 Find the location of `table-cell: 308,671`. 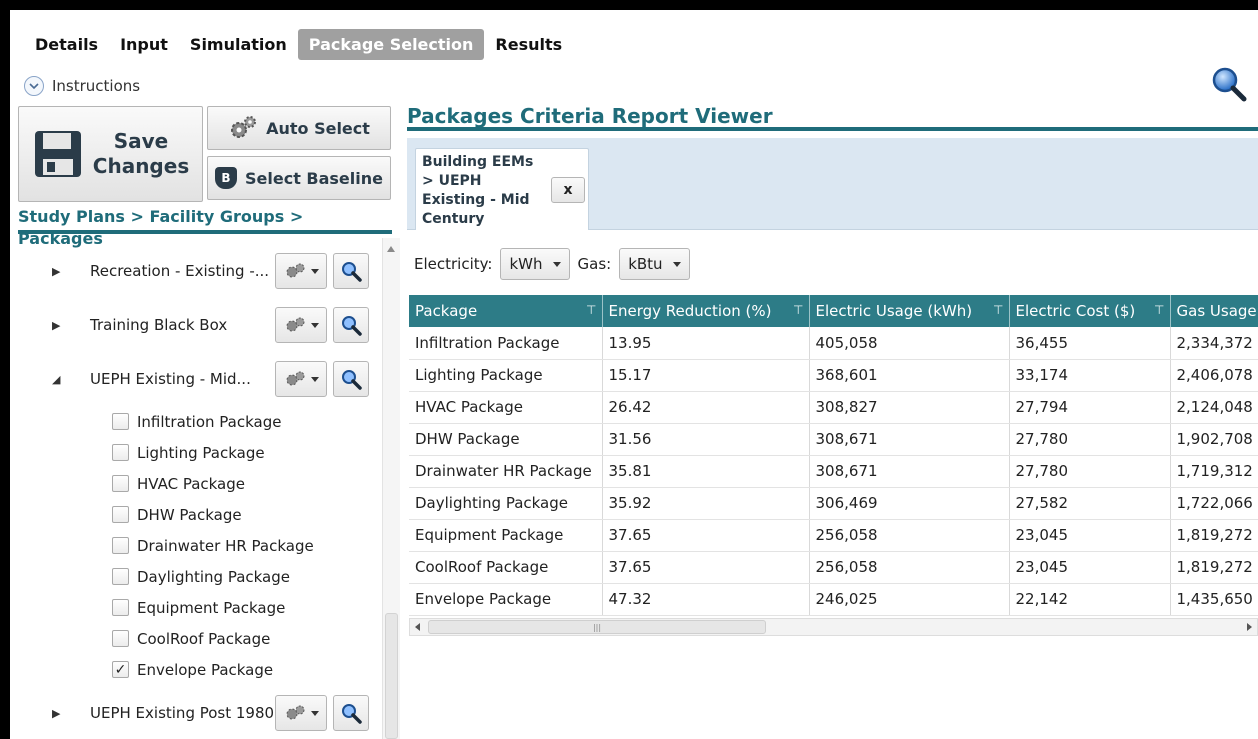

table-cell: 308,671 is located at coordinates (909, 439).